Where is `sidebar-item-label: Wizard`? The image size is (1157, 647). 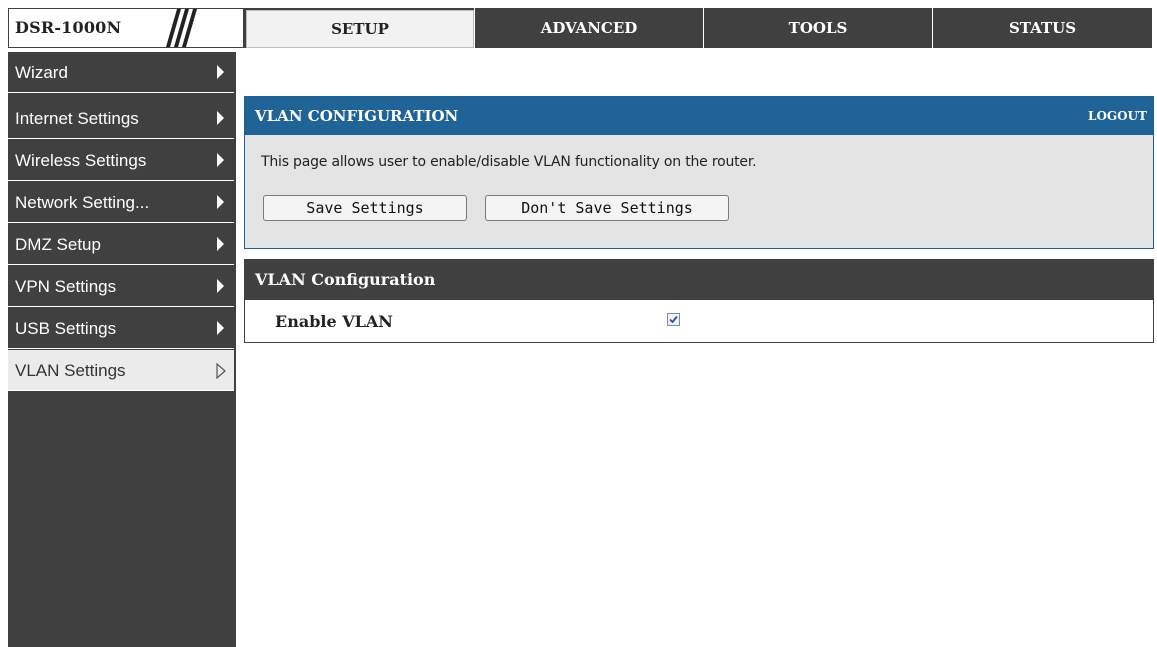
sidebar-item-label: Wizard is located at coordinates (41, 72).